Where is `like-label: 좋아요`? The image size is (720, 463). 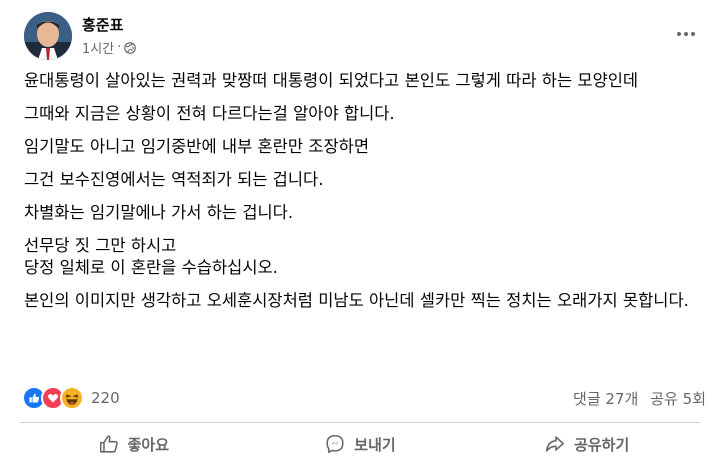
like-label: 좋아요 is located at coordinates (148, 444).